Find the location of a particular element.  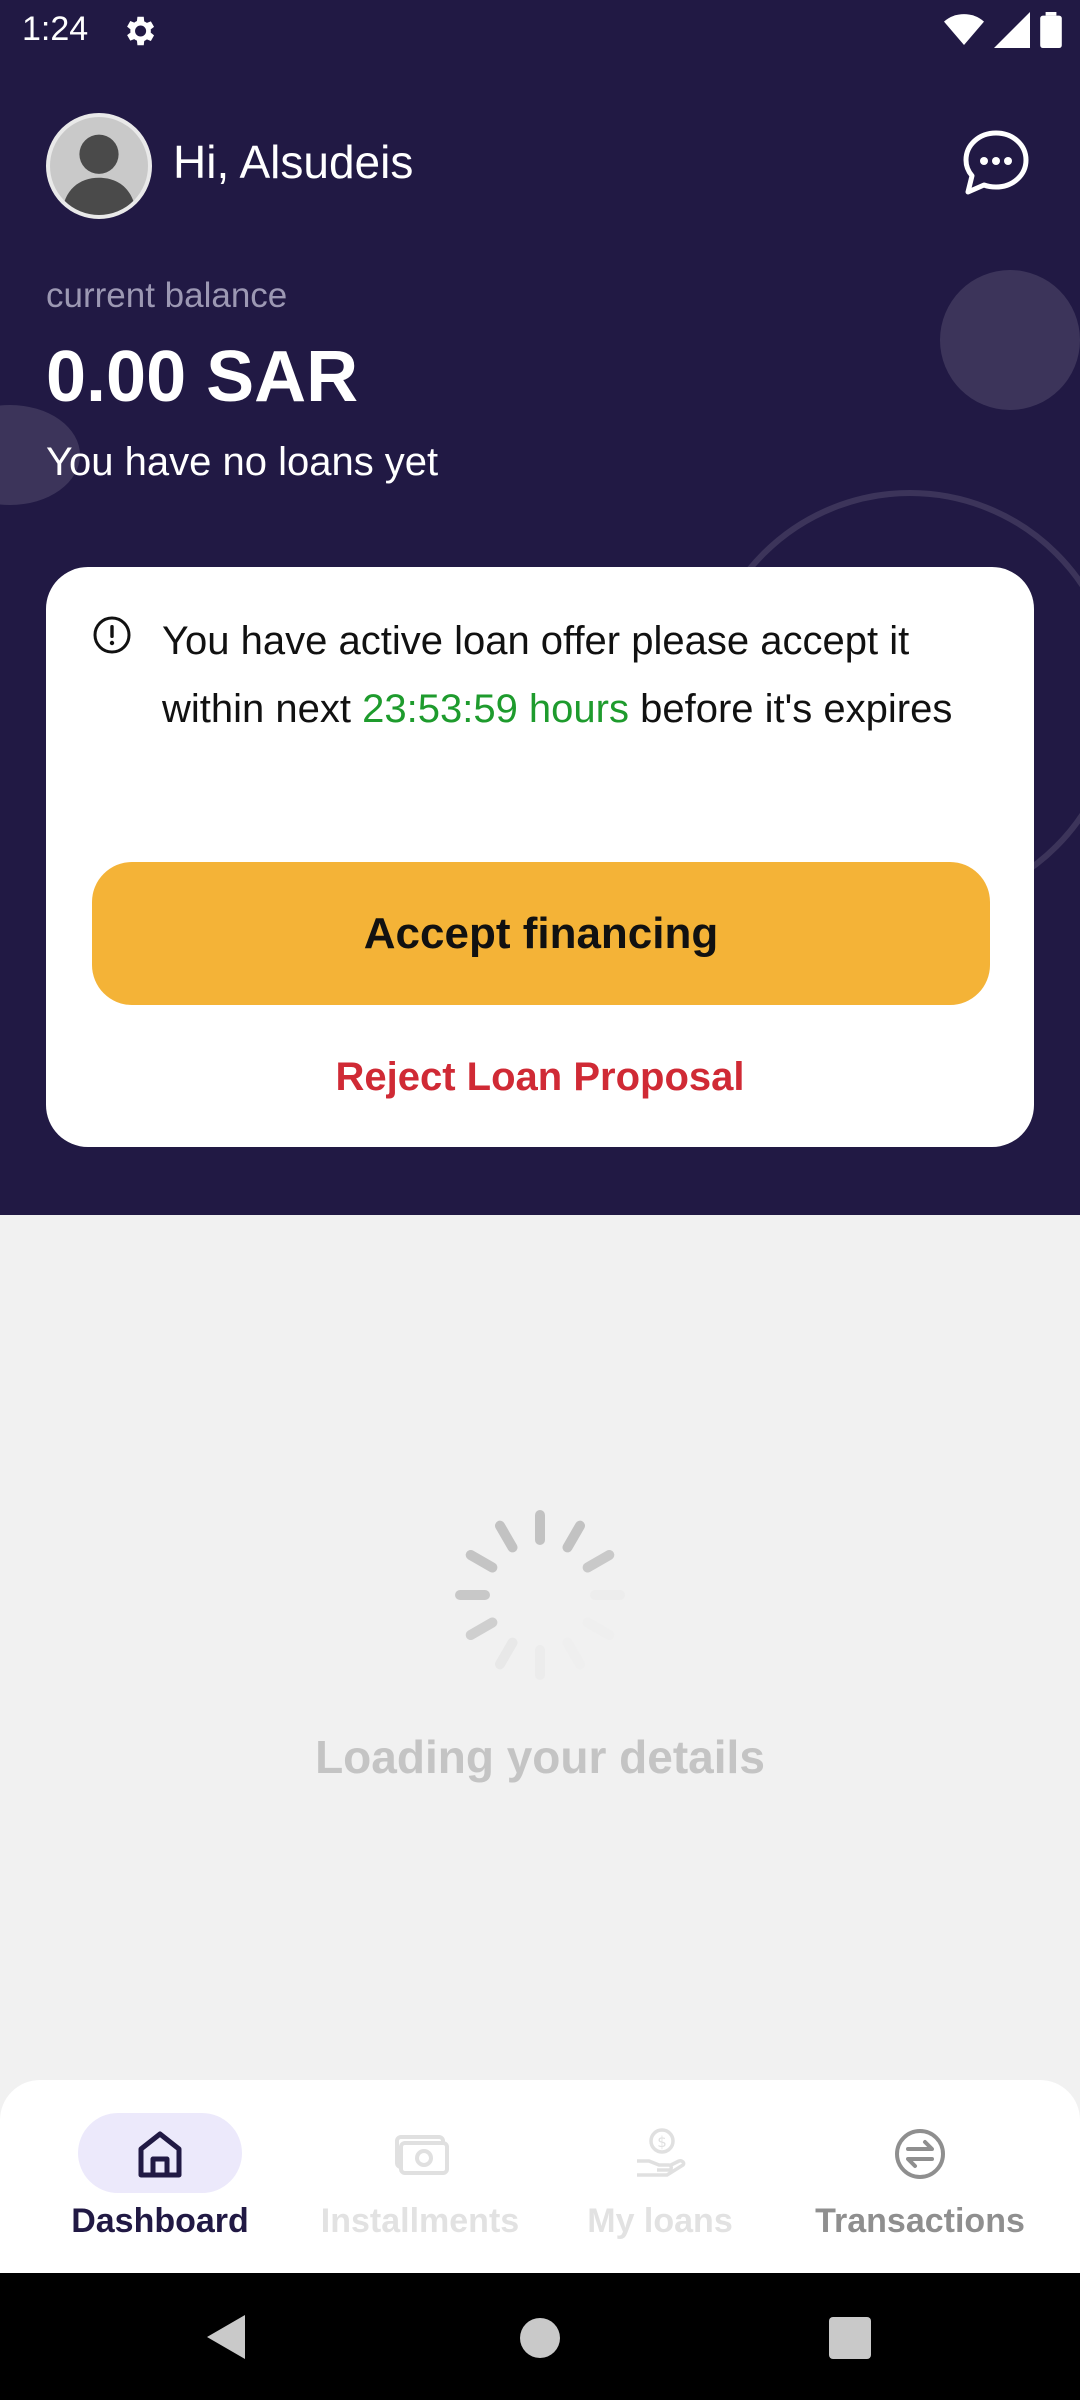

nav-dashboard: Dashboard is located at coordinates (160, 2176).